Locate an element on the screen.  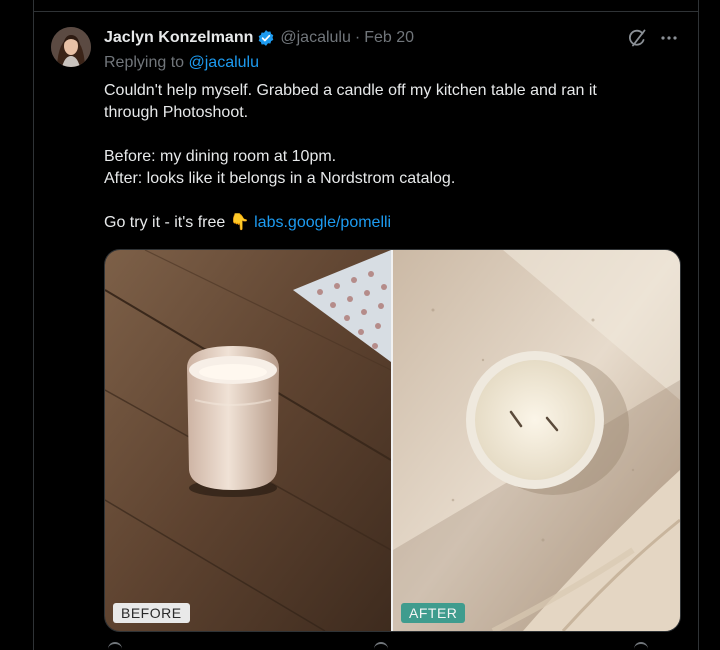
more-icon is located at coordinates (669, 38).